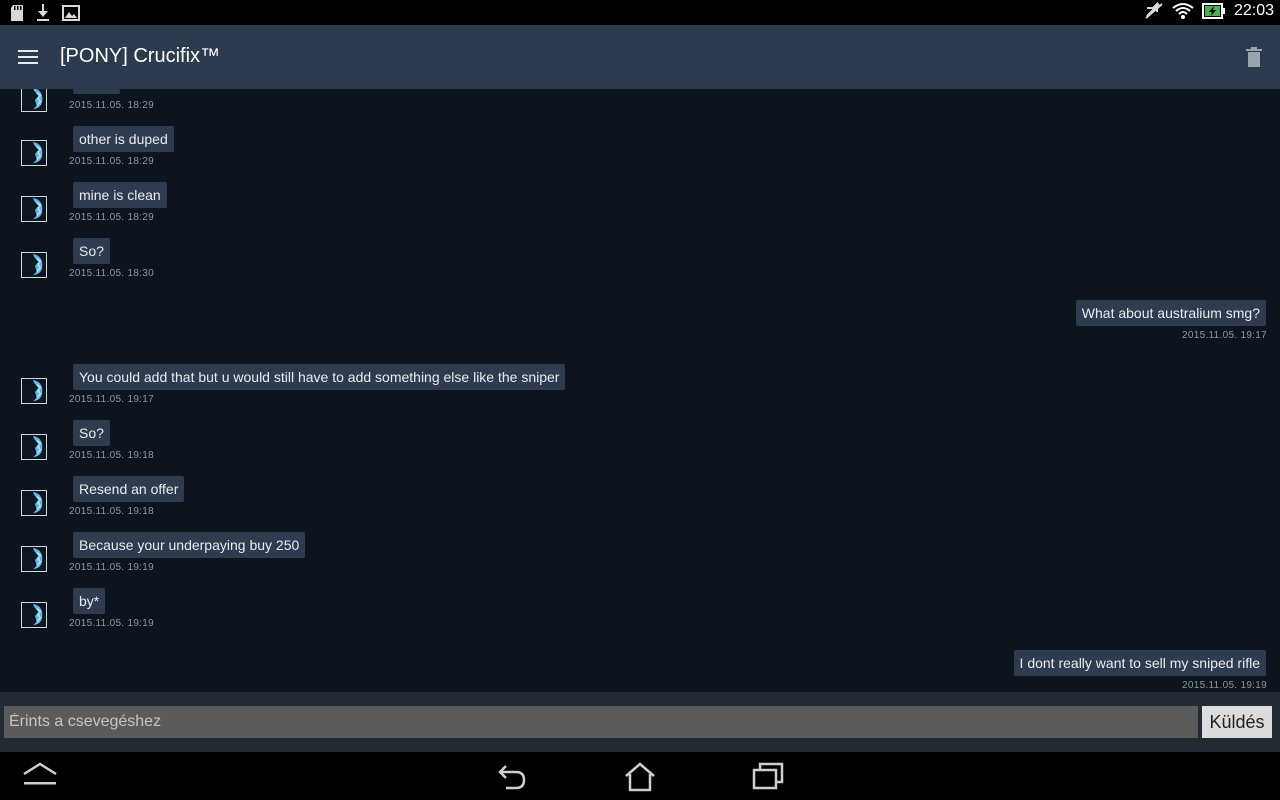  What do you see at coordinates (28, 57) in the screenshot?
I see `menu-icon` at bounding box center [28, 57].